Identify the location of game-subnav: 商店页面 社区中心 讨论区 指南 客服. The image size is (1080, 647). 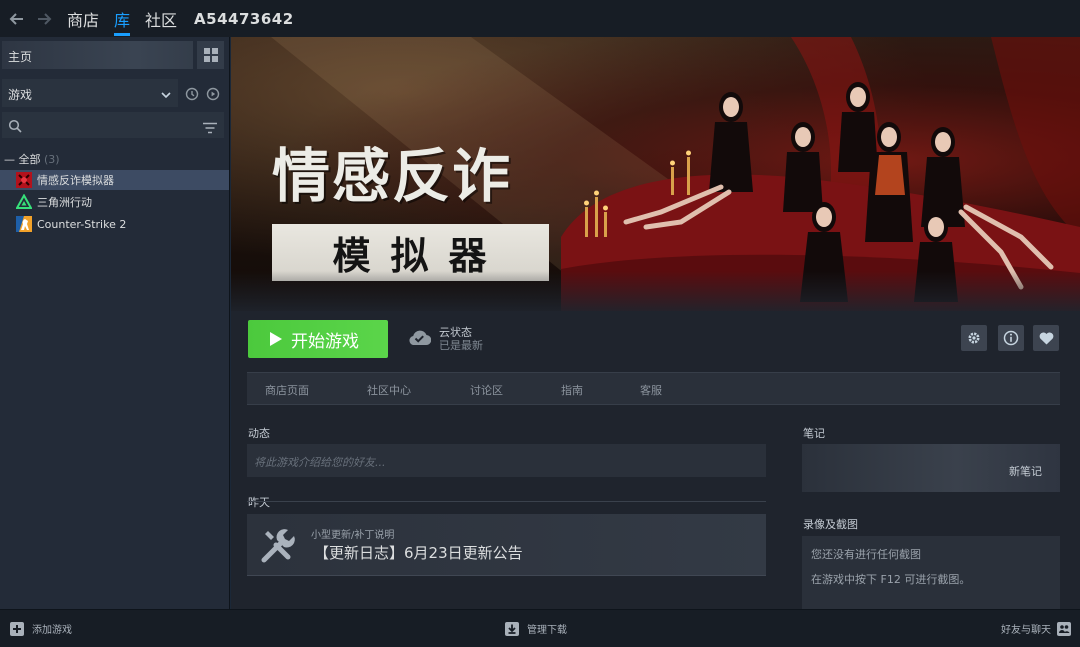
(653, 388).